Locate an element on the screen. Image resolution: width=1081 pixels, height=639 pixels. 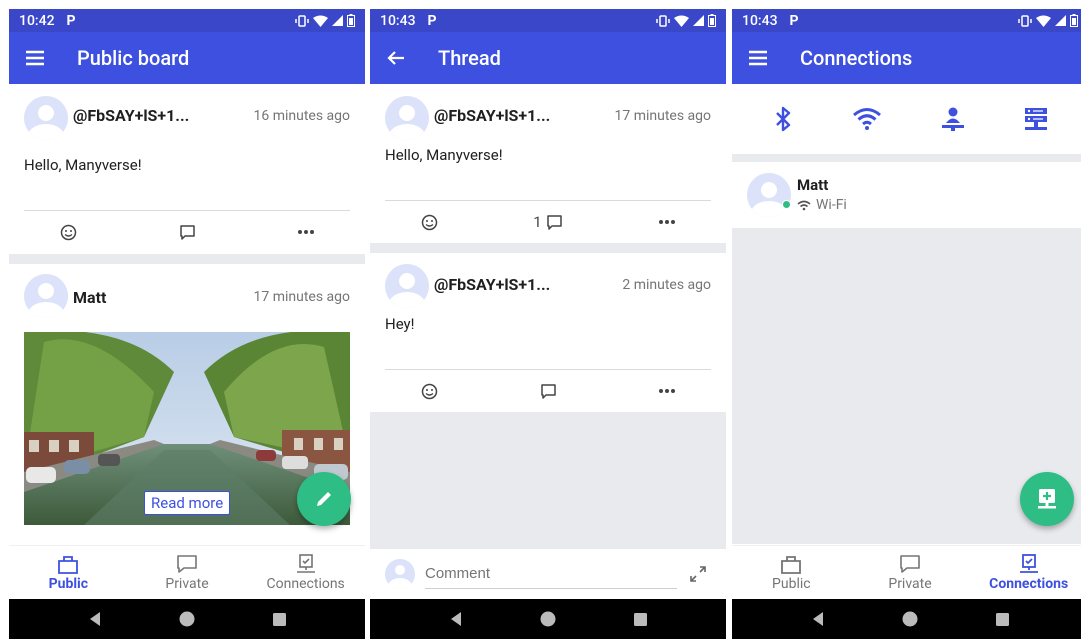
page-title: Public board is located at coordinates (133, 58).